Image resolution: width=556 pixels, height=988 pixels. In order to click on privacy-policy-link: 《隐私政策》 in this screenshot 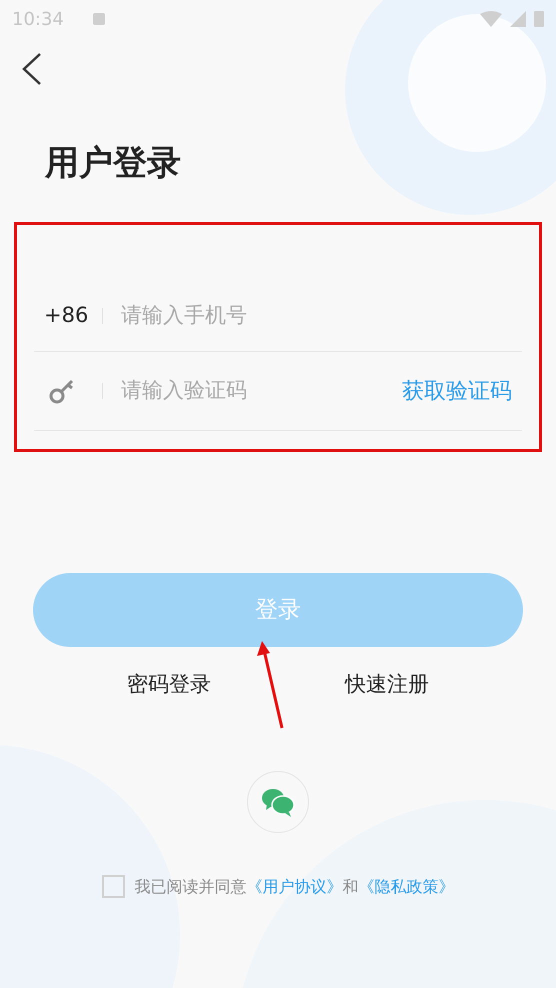, I will do `click(406, 886)`.